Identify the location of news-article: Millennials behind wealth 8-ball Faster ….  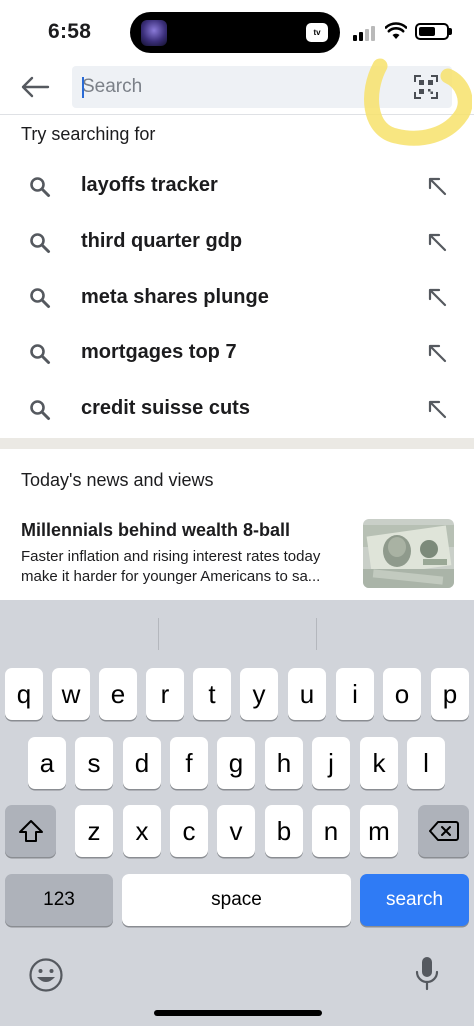
(237, 555).